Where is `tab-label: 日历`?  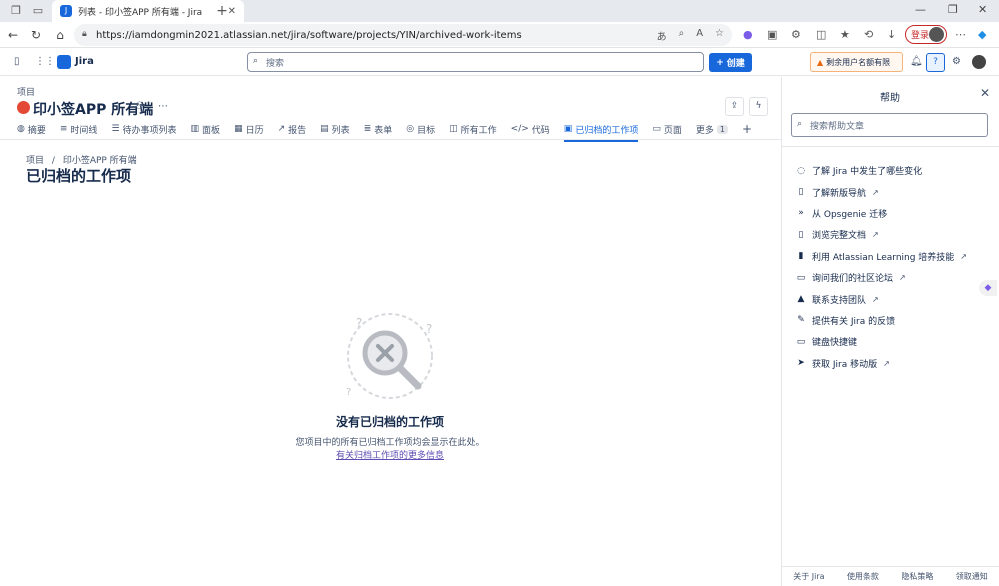
tab-label: 日历 is located at coordinates (254, 130).